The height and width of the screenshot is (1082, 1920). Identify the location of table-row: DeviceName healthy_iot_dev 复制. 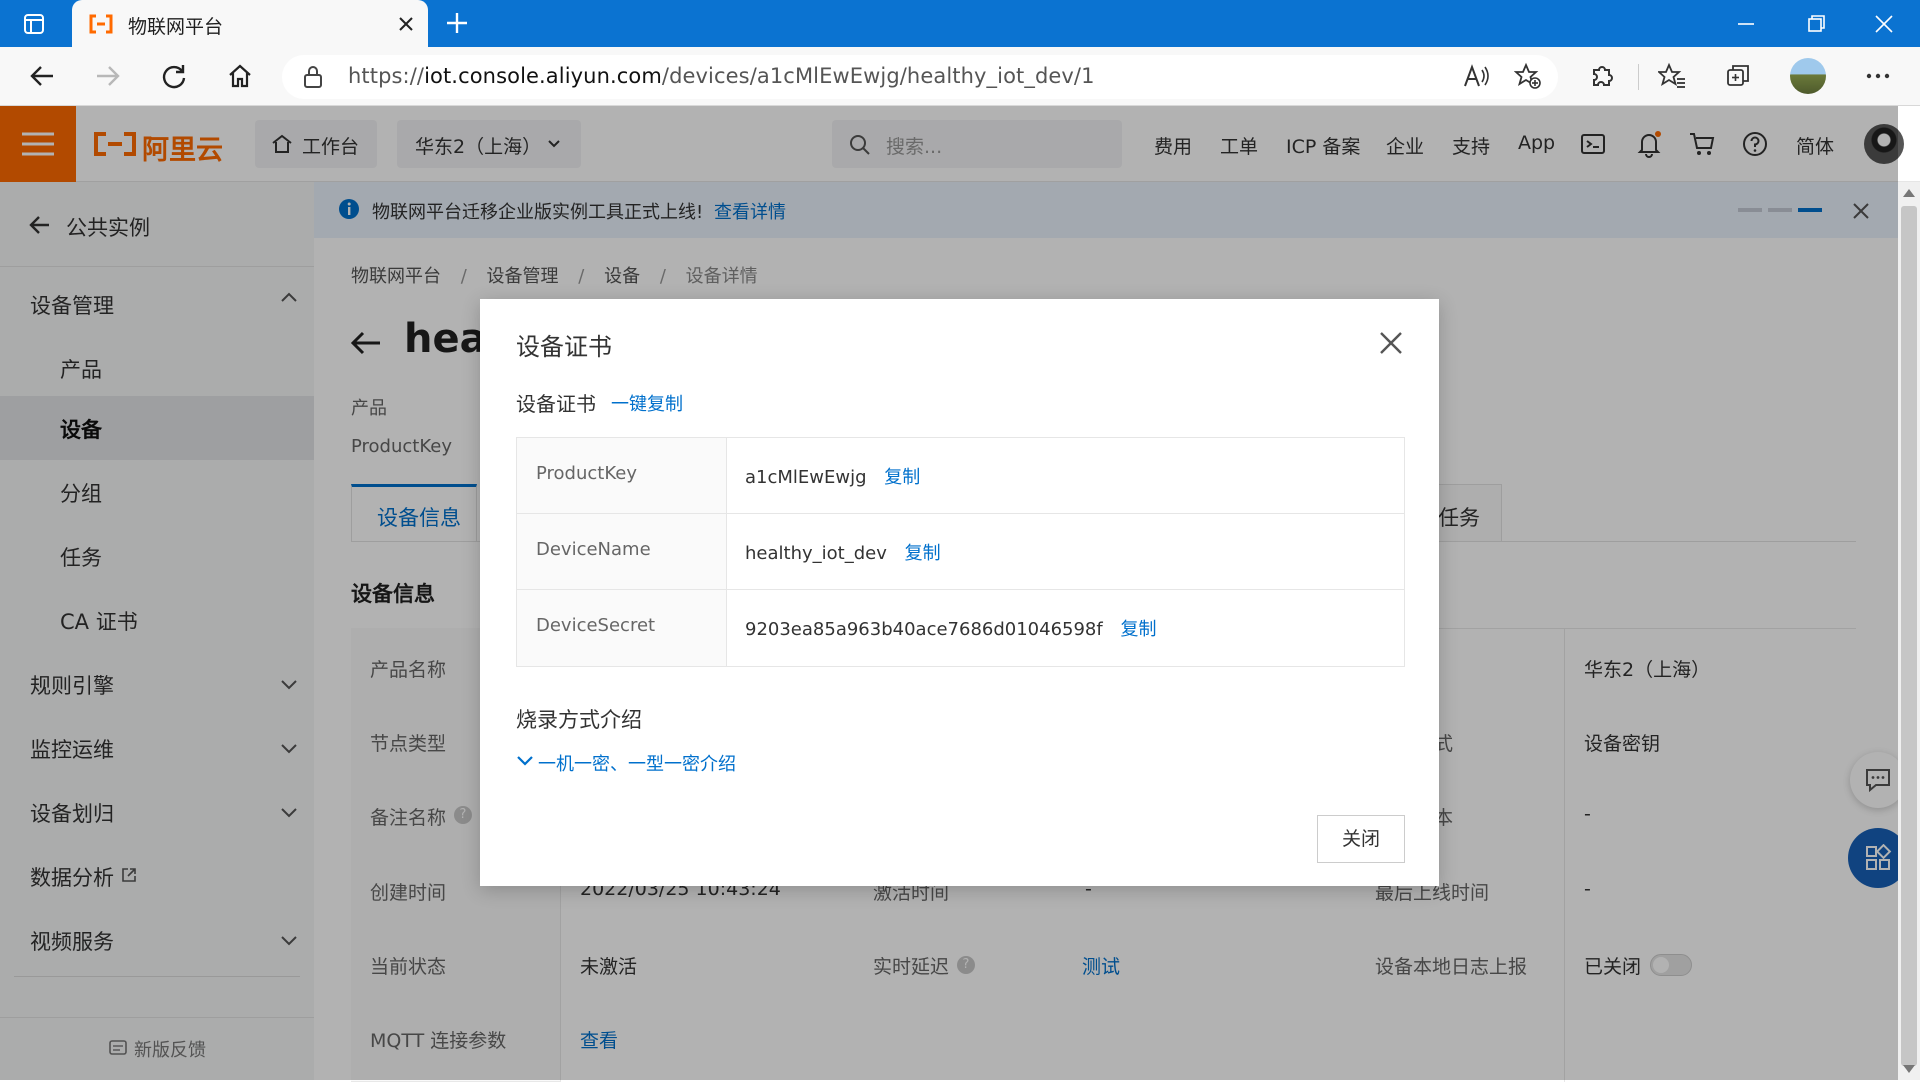
(960, 552).